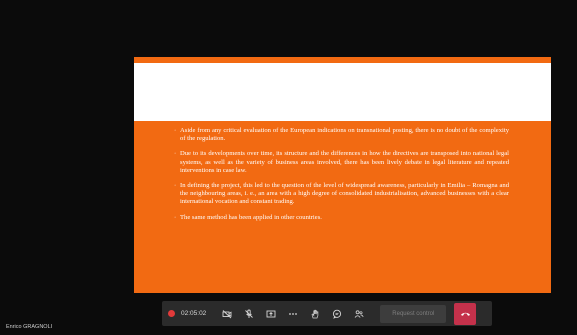 The width and height of the screenshot is (577, 335). I want to click on participants-icon, so click(359, 313).